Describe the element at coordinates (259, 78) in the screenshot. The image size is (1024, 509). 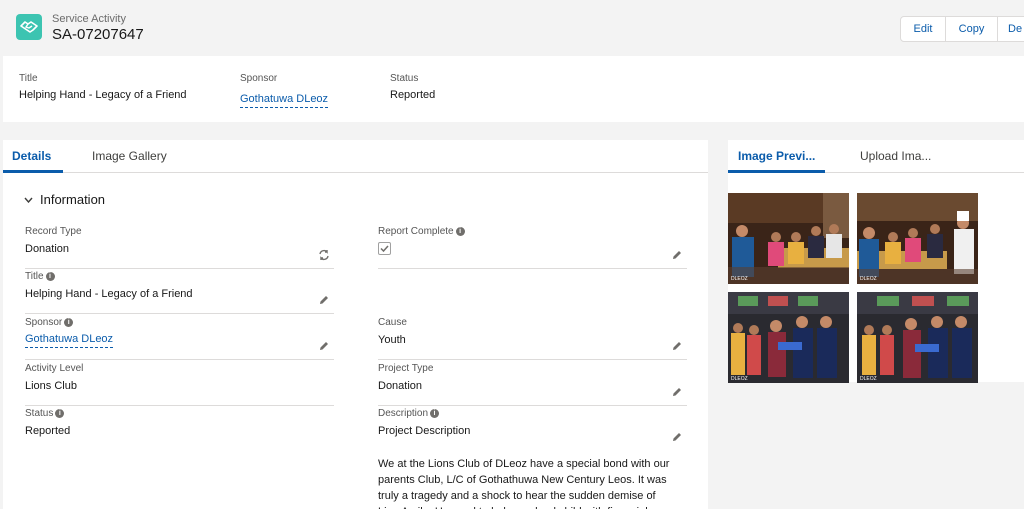
I see `highlight-sponsor-label: Sponsor` at that location.